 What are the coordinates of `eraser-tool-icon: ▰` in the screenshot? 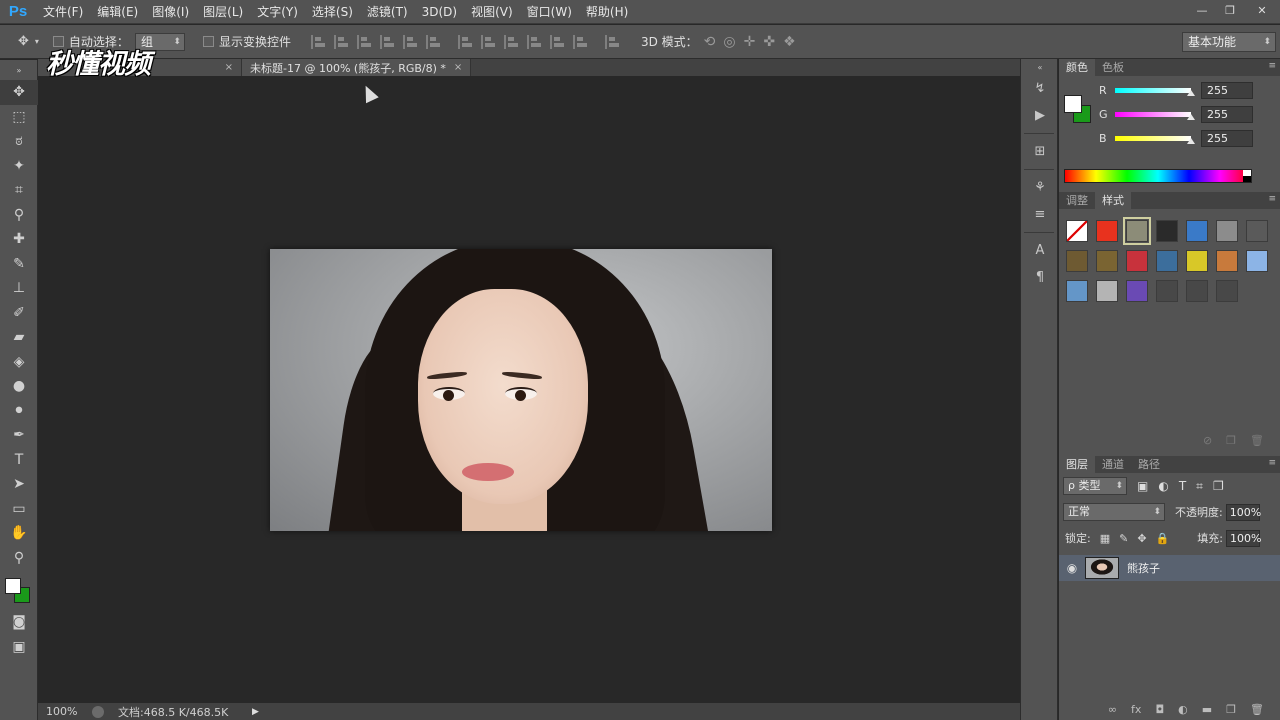 It's located at (19, 337).